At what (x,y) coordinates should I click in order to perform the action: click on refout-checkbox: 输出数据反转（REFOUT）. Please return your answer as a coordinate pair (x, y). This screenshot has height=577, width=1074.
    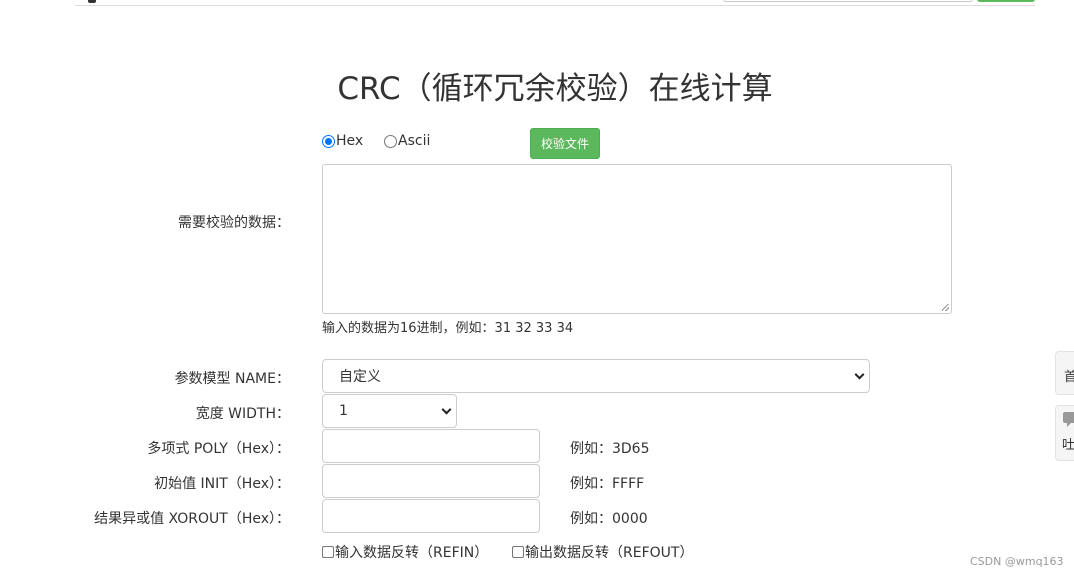
    Looking at the image, I should click on (602, 552).